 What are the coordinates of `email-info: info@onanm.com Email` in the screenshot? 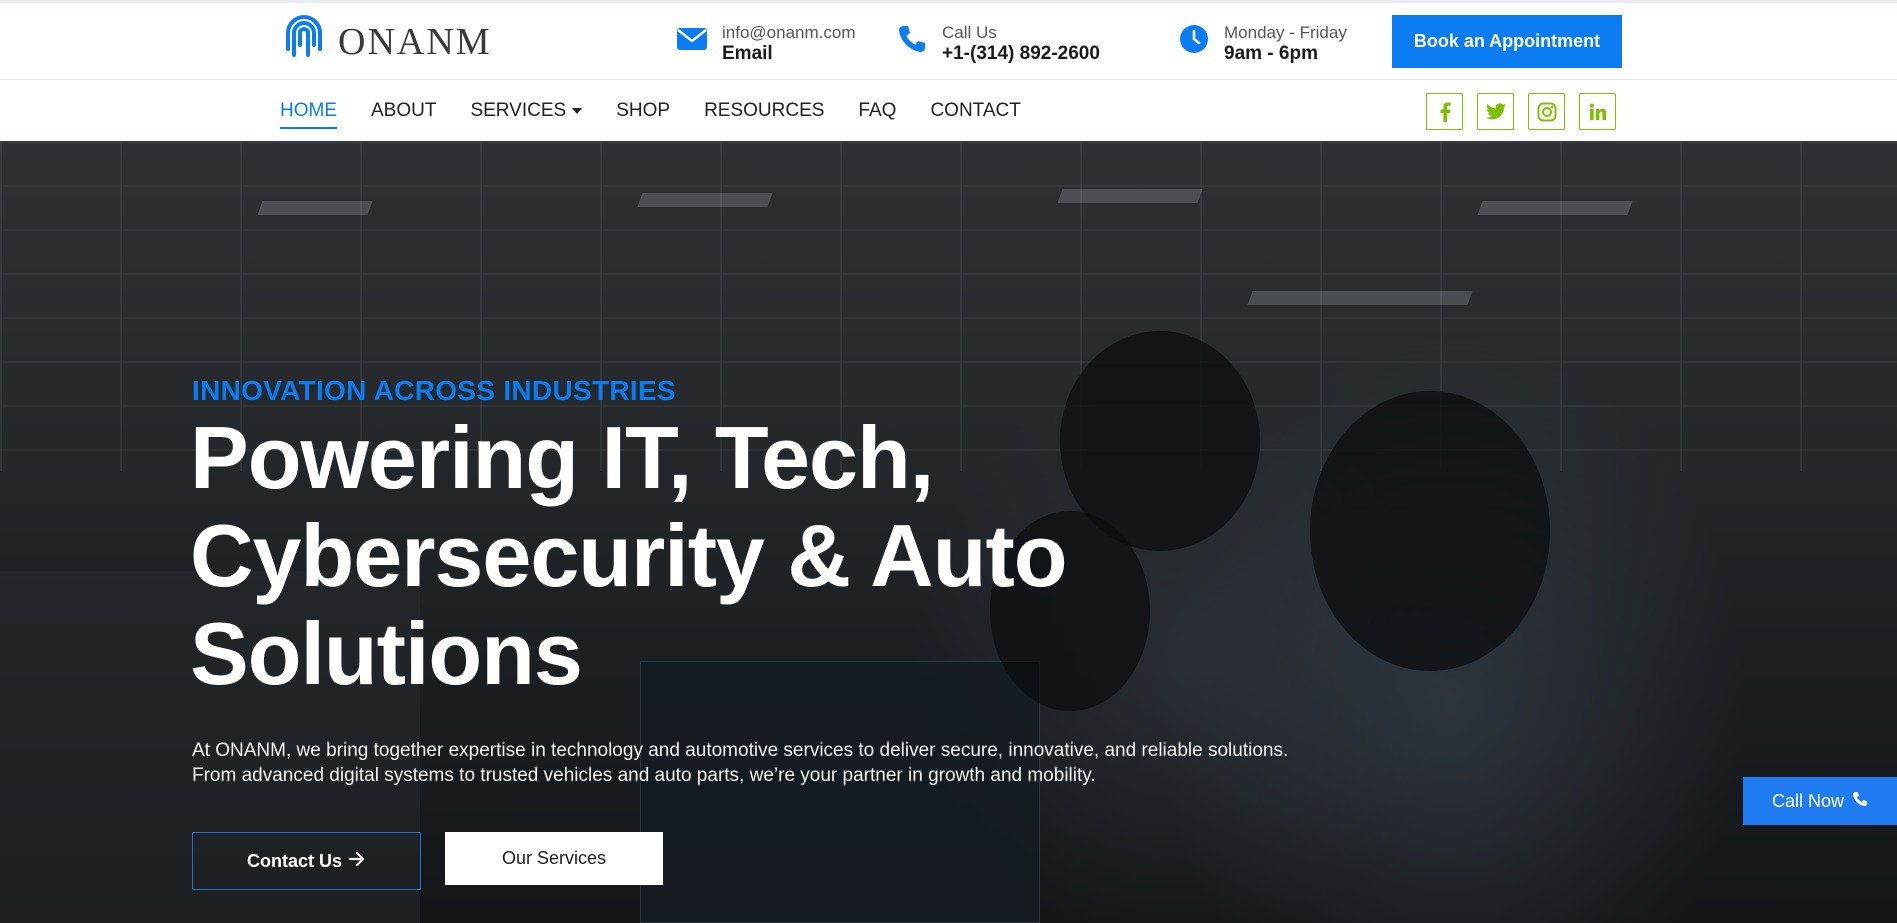 It's located at (766, 44).